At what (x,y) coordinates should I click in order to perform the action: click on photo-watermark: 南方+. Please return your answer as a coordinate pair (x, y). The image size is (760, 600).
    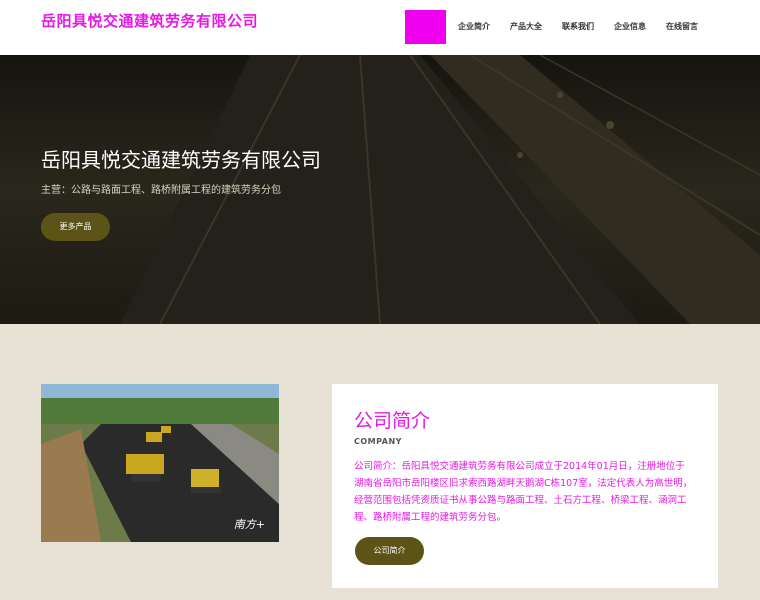
    Looking at the image, I should click on (249, 524).